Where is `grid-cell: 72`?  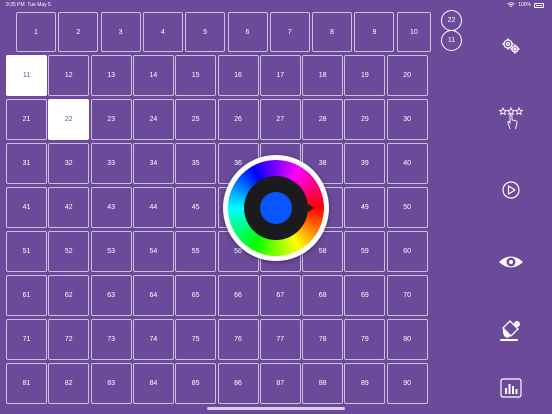 grid-cell: 72 is located at coordinates (69, 339).